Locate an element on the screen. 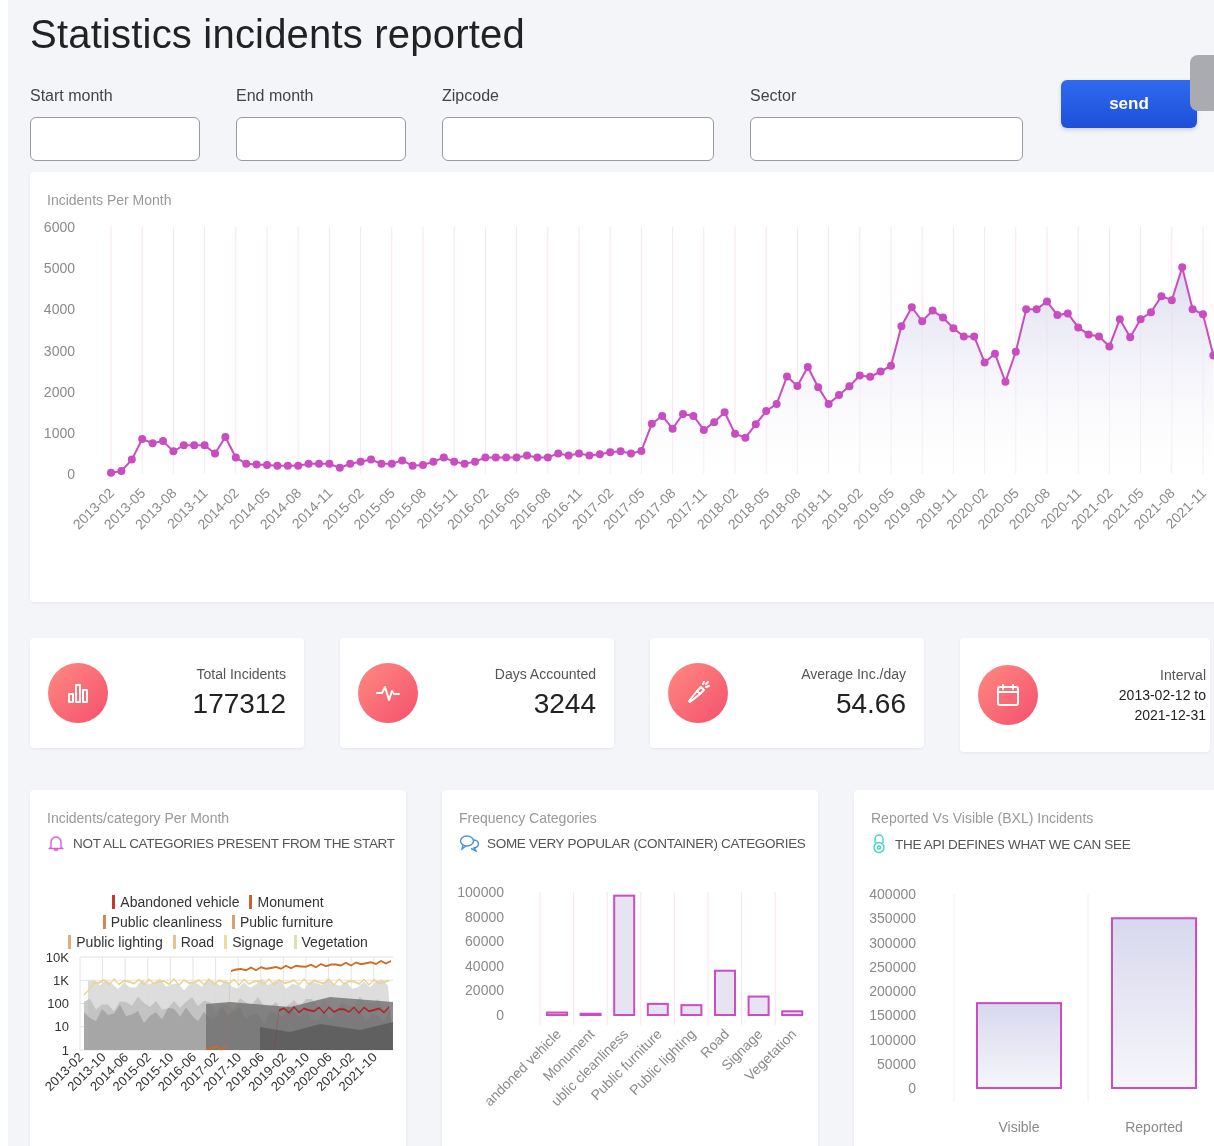 The height and width of the screenshot is (1146, 1214). lock-icon is located at coordinates (879, 844).